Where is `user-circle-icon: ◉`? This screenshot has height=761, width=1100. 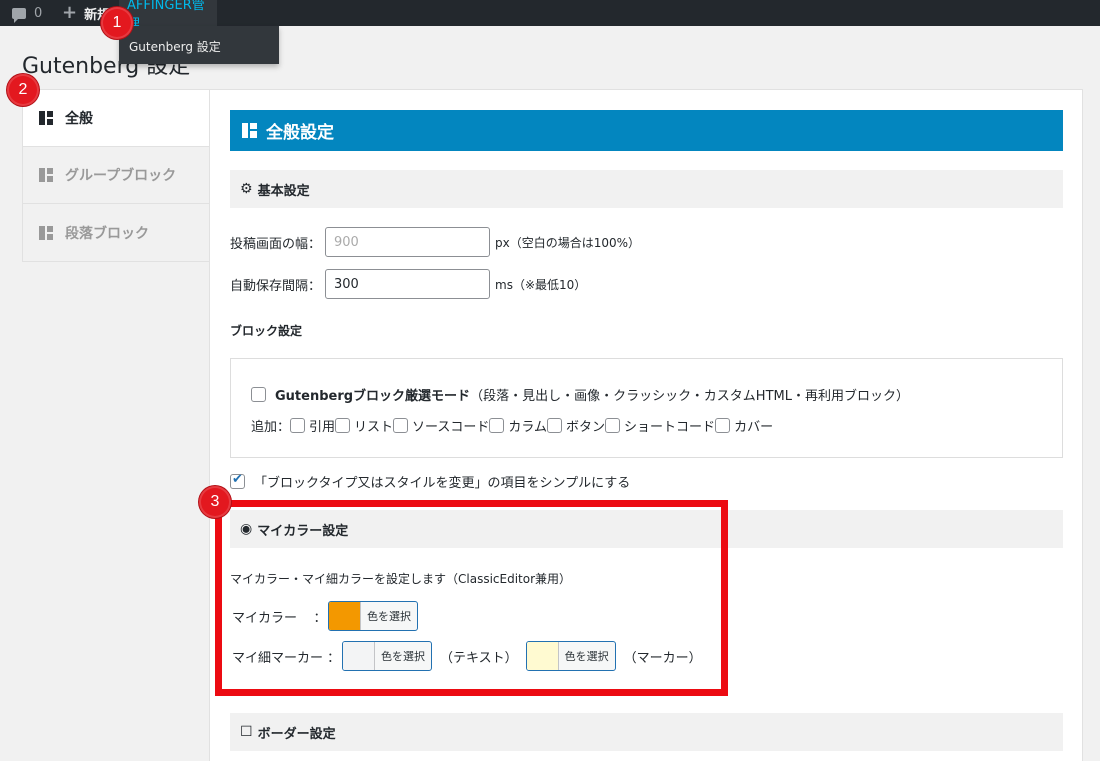 user-circle-icon: ◉ is located at coordinates (246, 529).